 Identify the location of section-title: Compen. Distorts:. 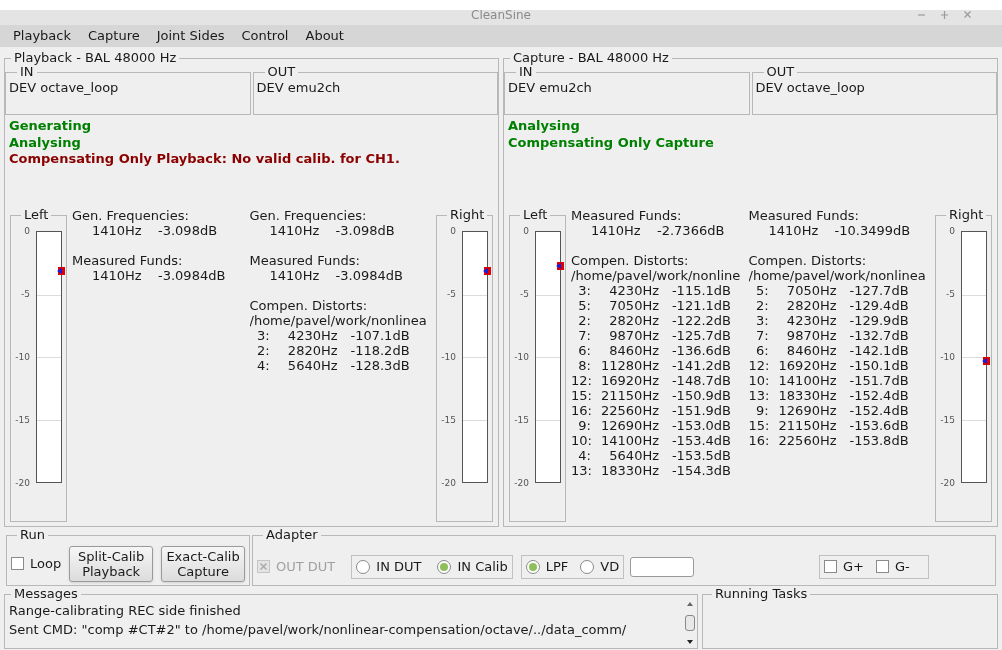
(630, 260).